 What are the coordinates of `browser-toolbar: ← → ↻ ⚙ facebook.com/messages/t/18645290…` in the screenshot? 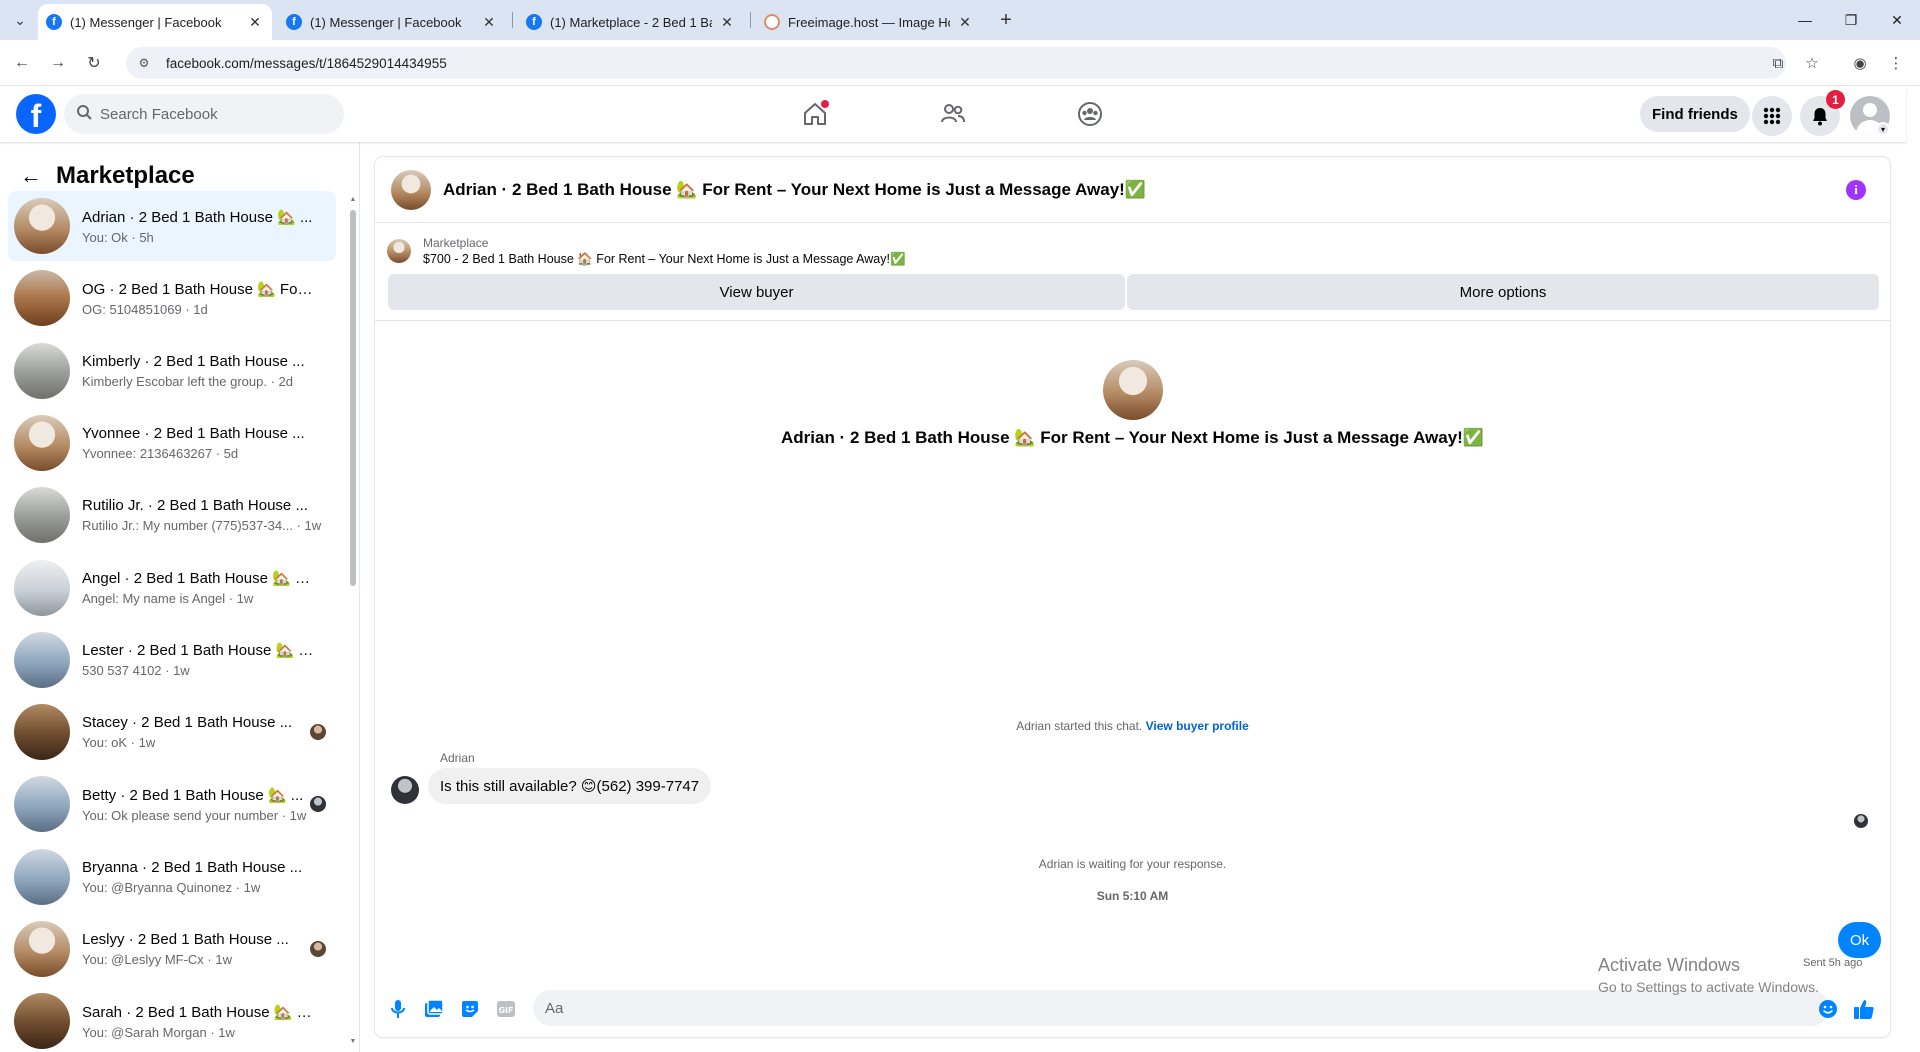 It's located at (960, 63).